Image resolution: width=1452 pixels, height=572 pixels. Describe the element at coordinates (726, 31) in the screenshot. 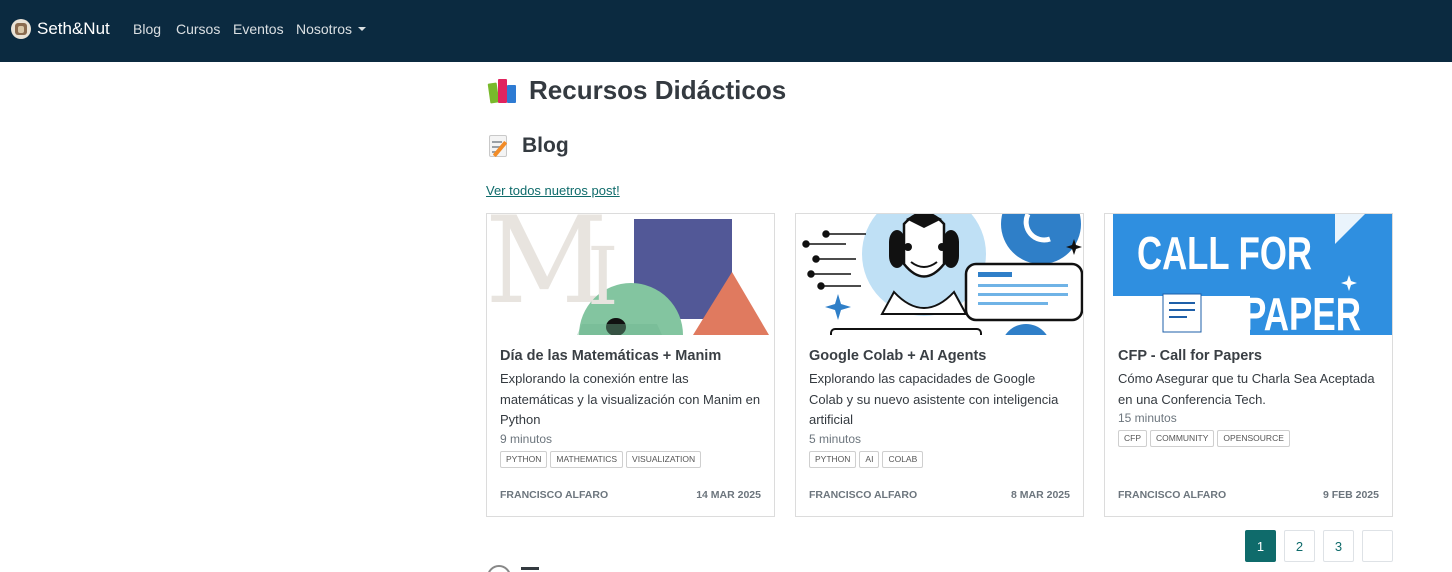

I see `top-navbar: Seth&Nut Blog Cursos Eventos Nosotros` at that location.